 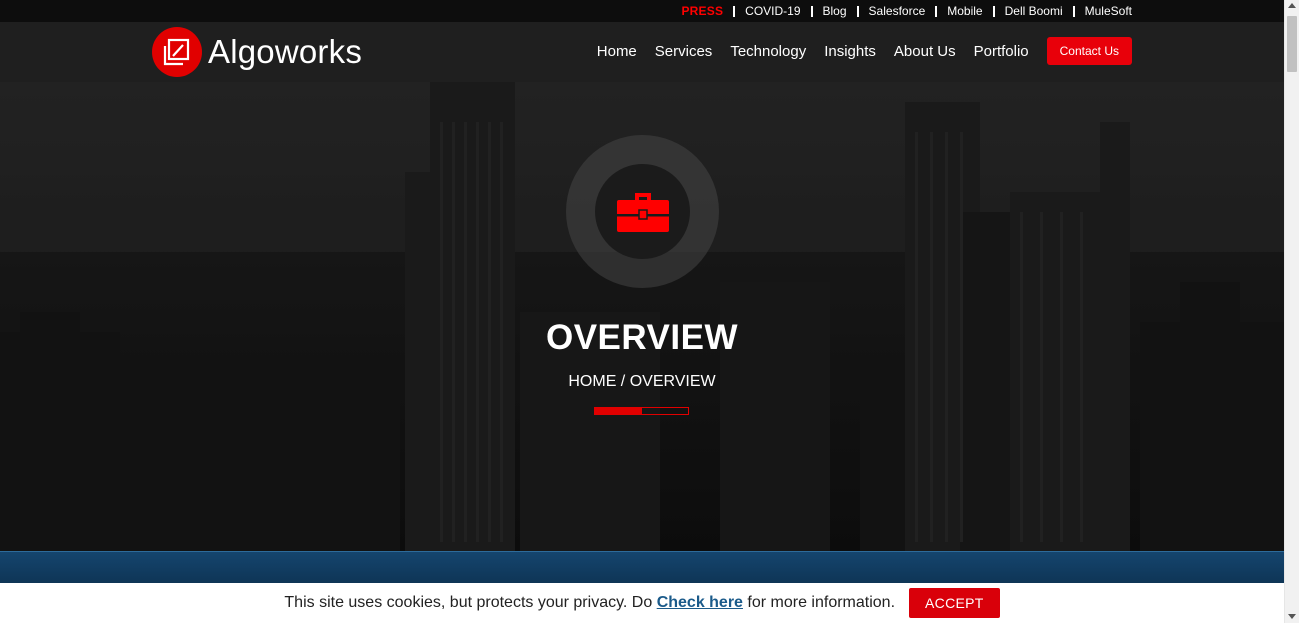 What do you see at coordinates (772, 11) in the screenshot?
I see `covid-link: COVID-19` at bounding box center [772, 11].